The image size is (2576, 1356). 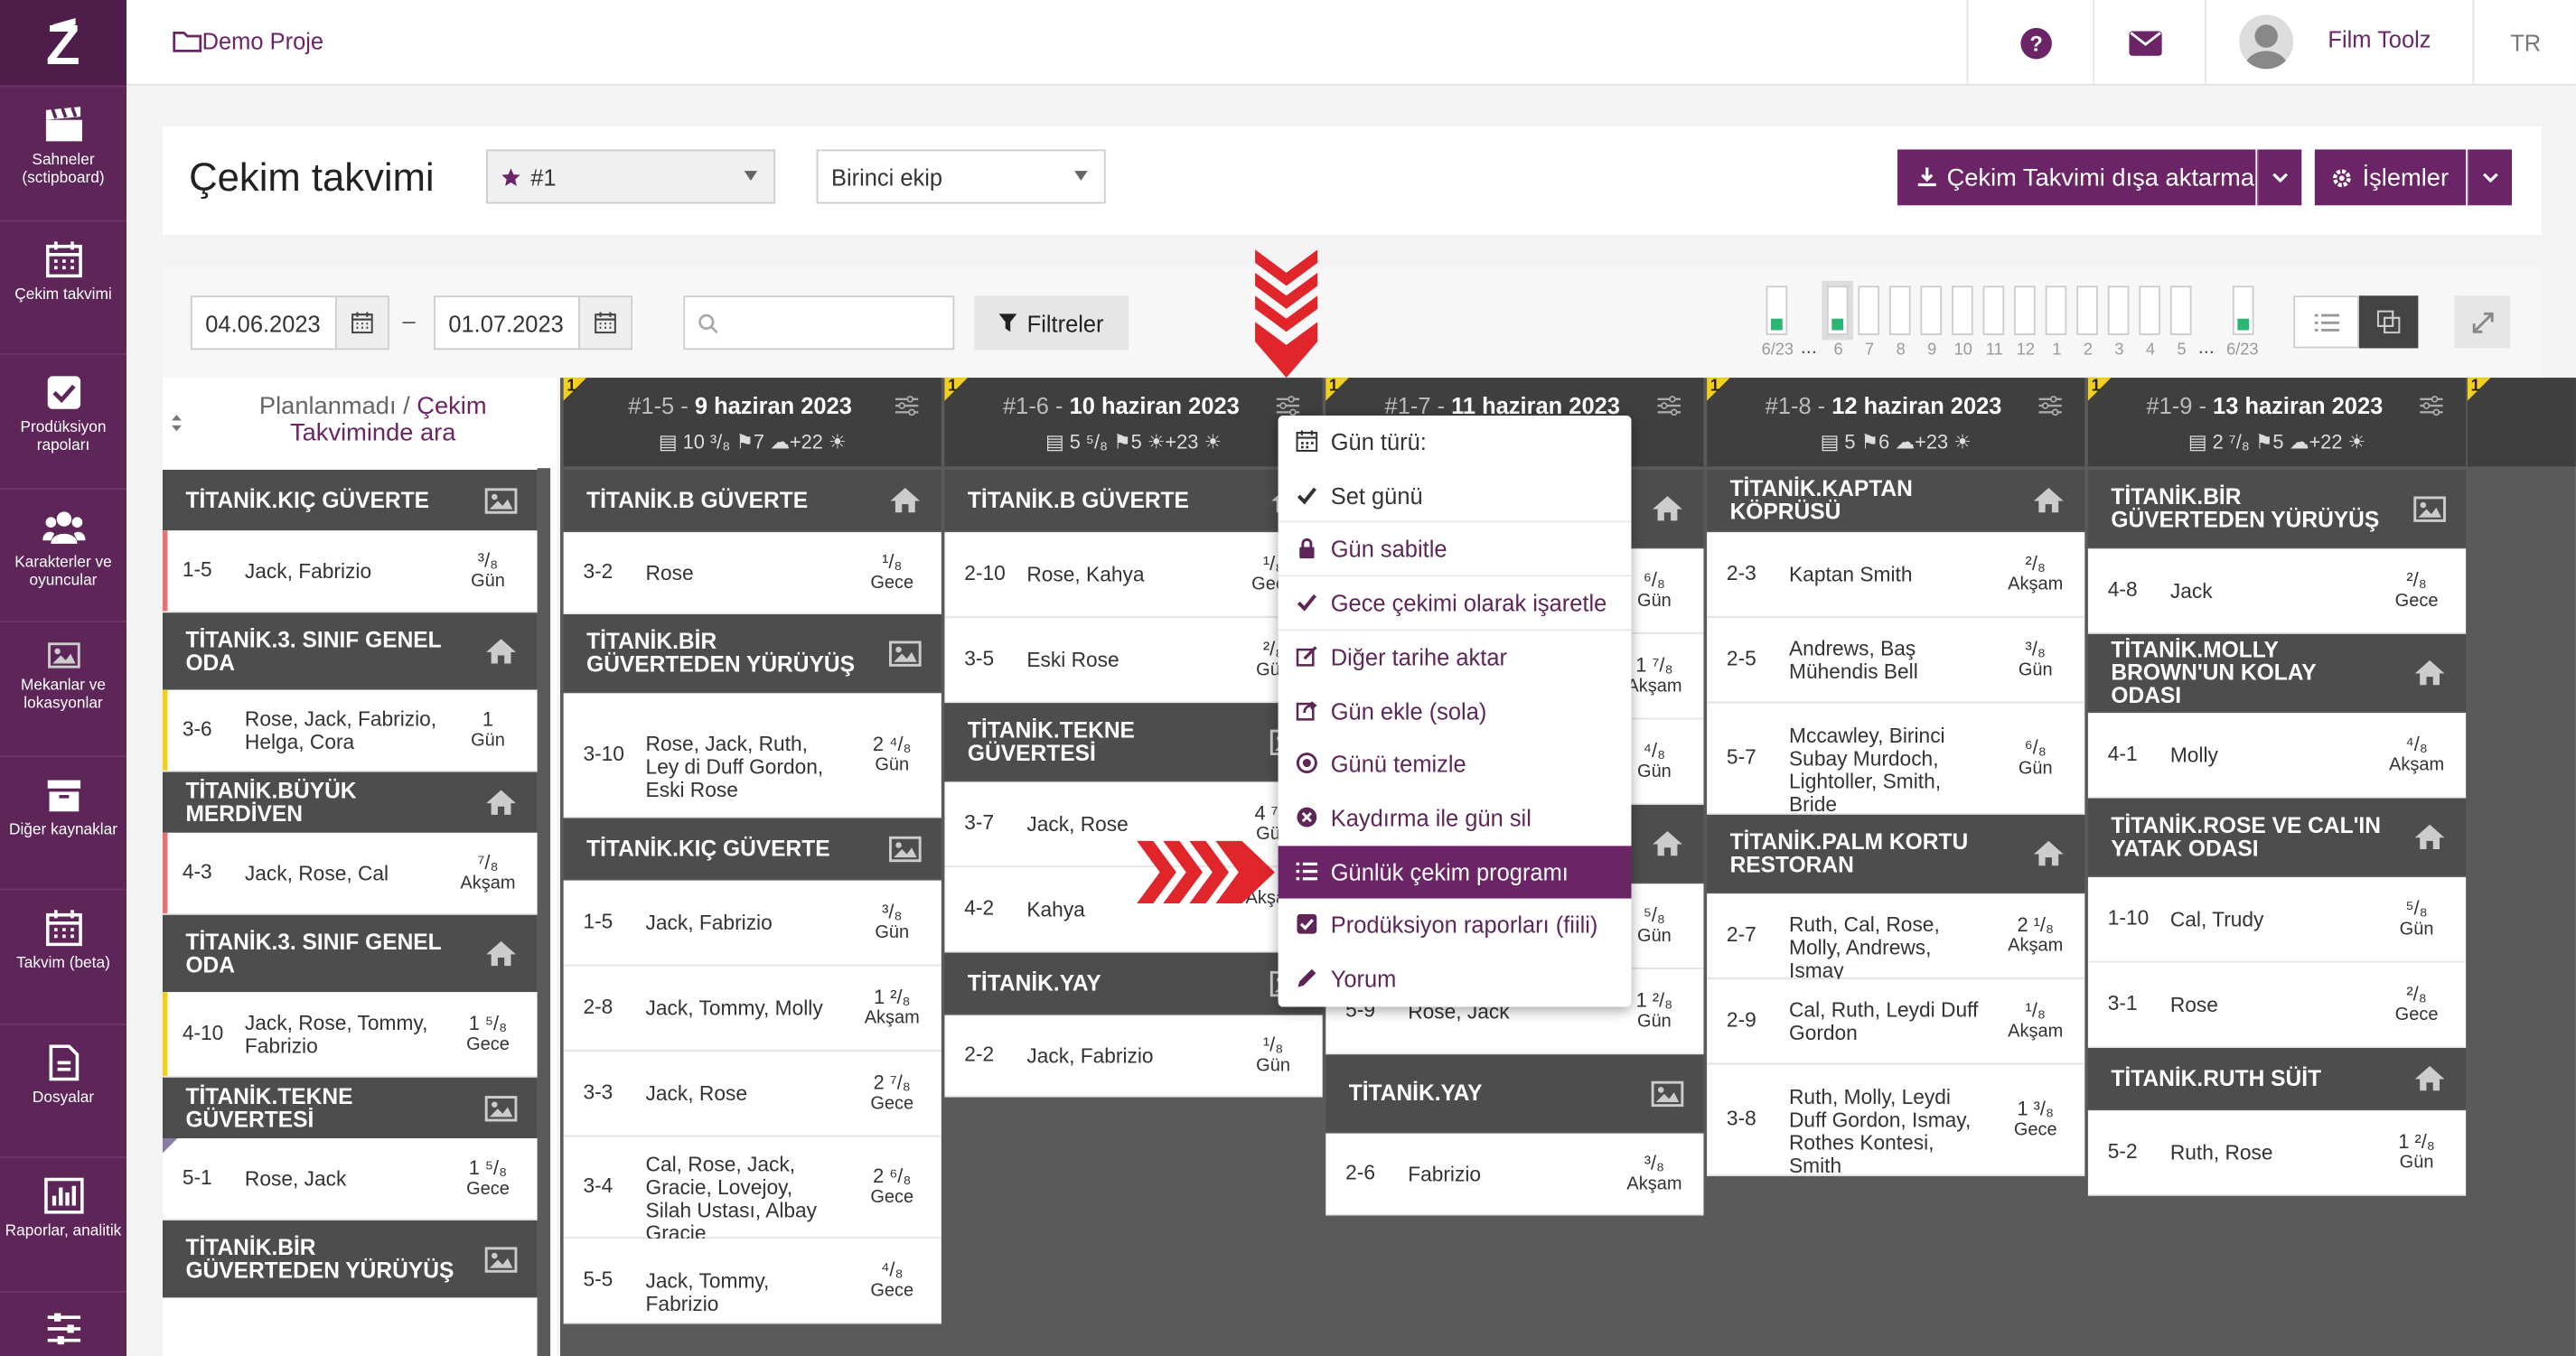 What do you see at coordinates (2277, 422) in the screenshot?
I see `day-header: 1 #1-9 - 13 haziran 2023 ▤ 2 ⁷/₈ ⚑5 ☁+22 ☀` at bounding box center [2277, 422].